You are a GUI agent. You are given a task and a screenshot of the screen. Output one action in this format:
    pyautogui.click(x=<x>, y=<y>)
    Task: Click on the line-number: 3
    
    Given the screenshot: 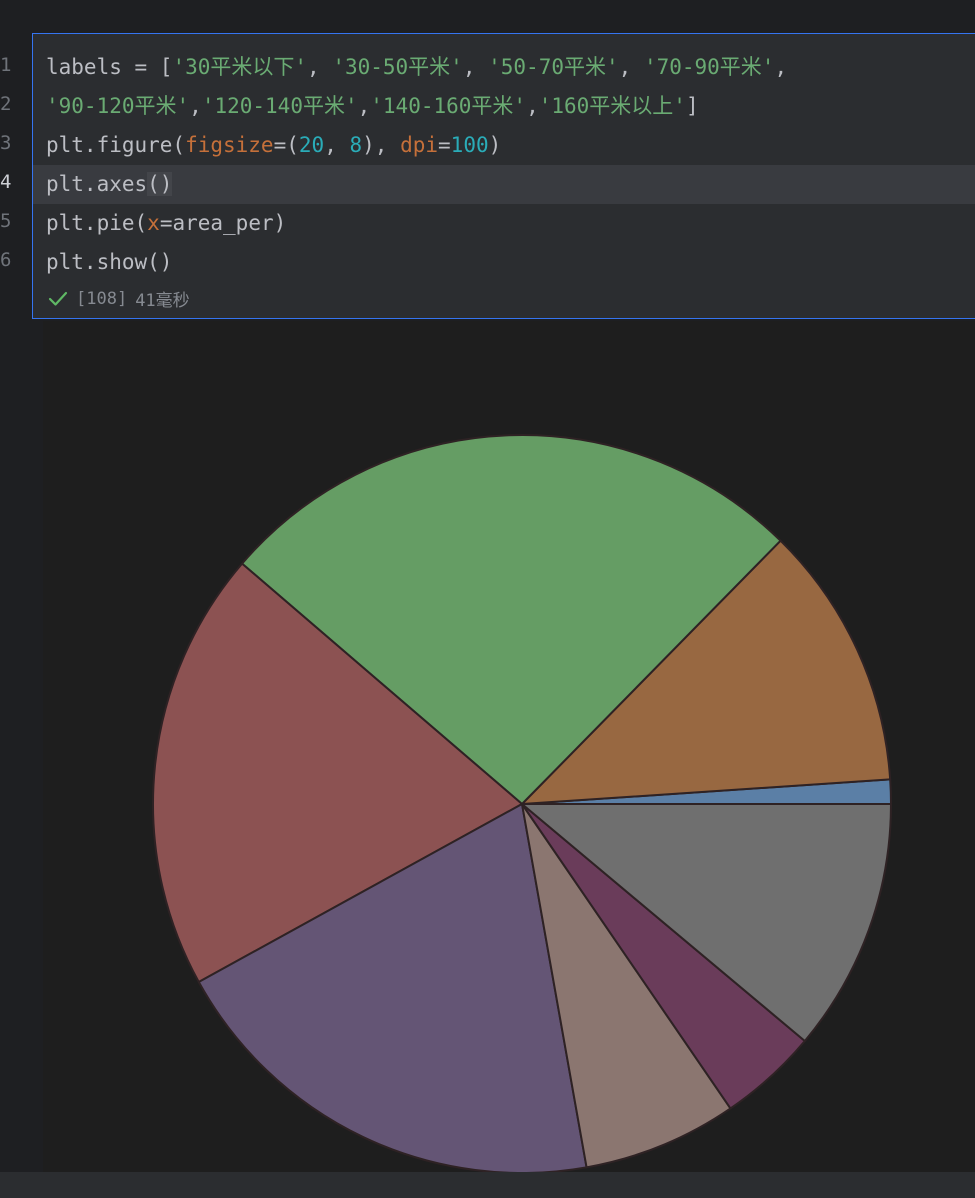 What is the action you would take?
    pyautogui.click(x=6, y=143)
    